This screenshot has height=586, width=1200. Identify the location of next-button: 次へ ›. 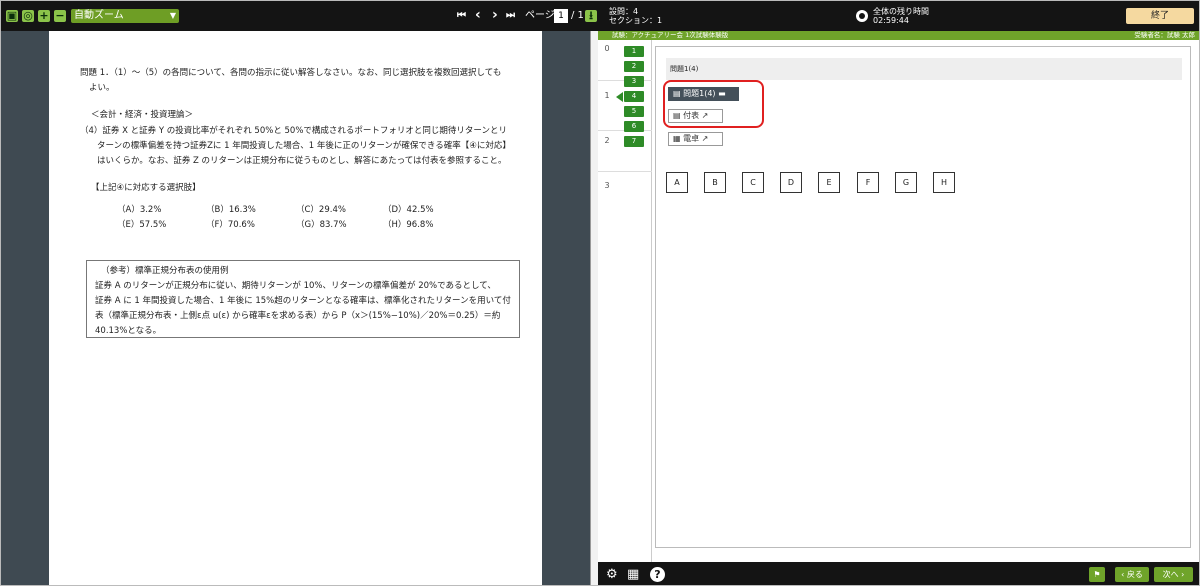
(1173, 574).